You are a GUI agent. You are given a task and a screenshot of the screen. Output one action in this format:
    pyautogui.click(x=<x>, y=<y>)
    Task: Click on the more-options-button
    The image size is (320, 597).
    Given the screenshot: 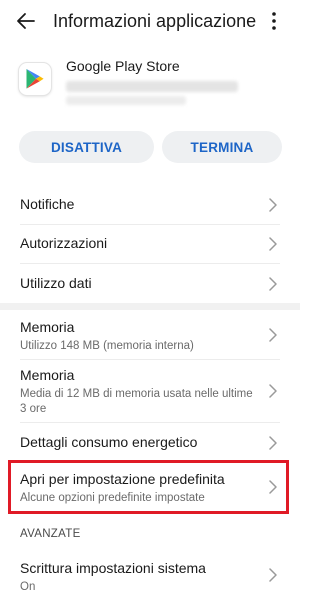 What is the action you would take?
    pyautogui.click(x=274, y=21)
    